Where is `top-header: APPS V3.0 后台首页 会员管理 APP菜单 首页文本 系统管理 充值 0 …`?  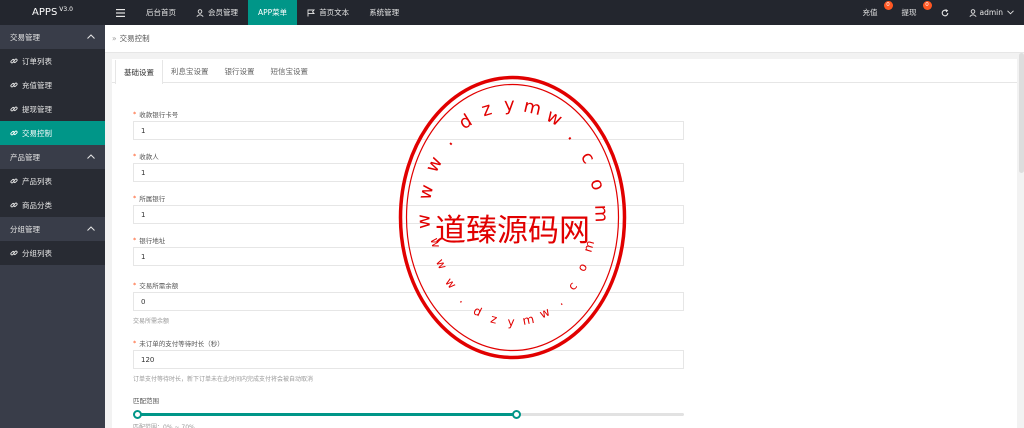 top-header: APPS V3.0 后台首页 会员管理 APP菜单 首页文本 系统管理 充值 0 … is located at coordinates (512, 12).